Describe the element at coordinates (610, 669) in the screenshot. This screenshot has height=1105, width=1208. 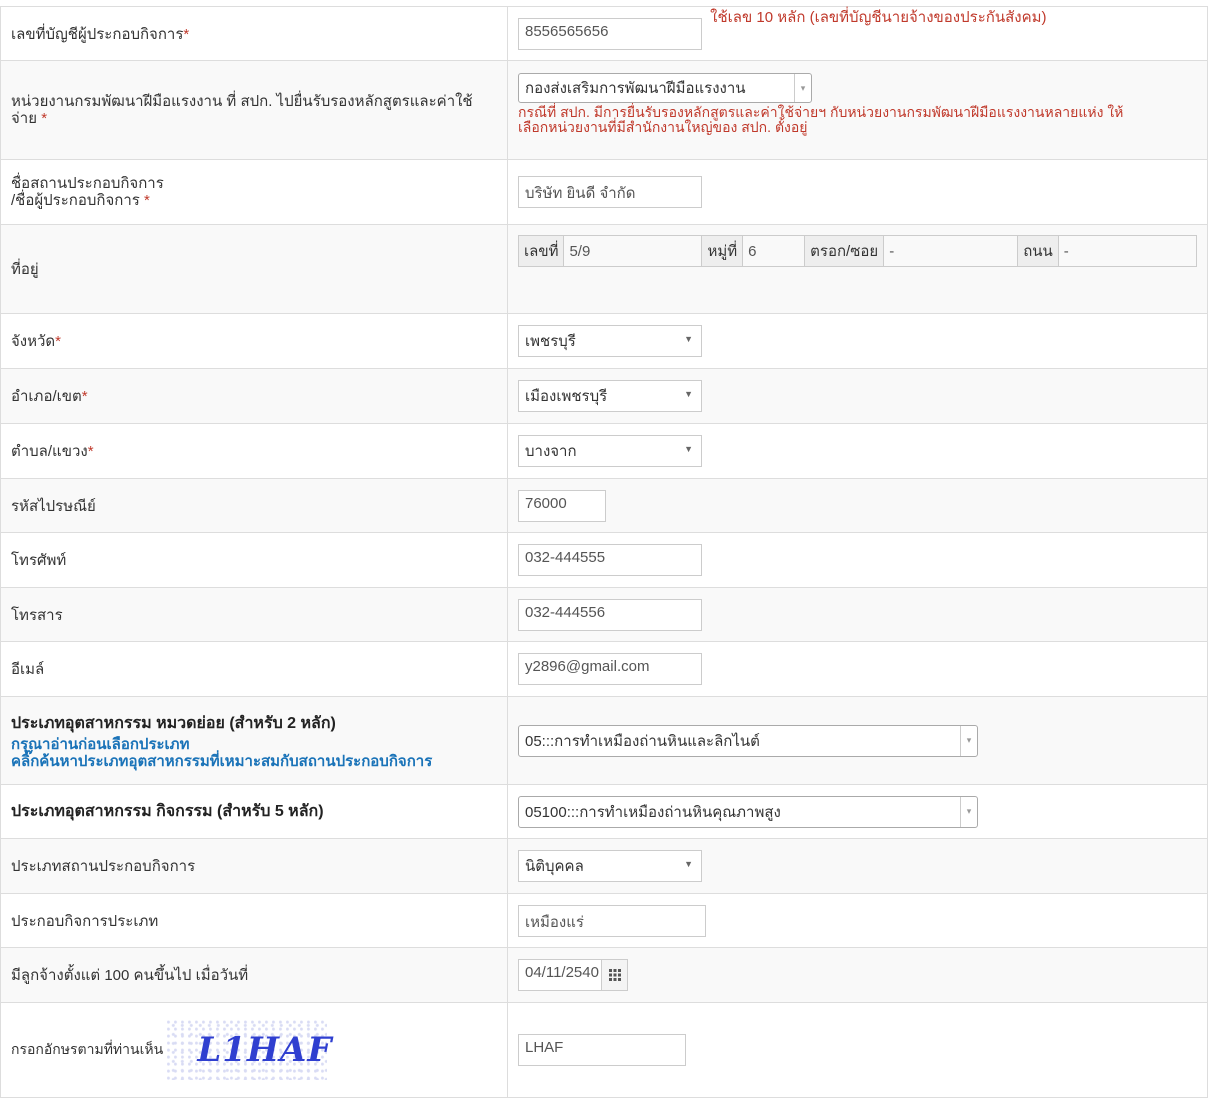
I see `email-input: y2896@gmail.com` at that location.